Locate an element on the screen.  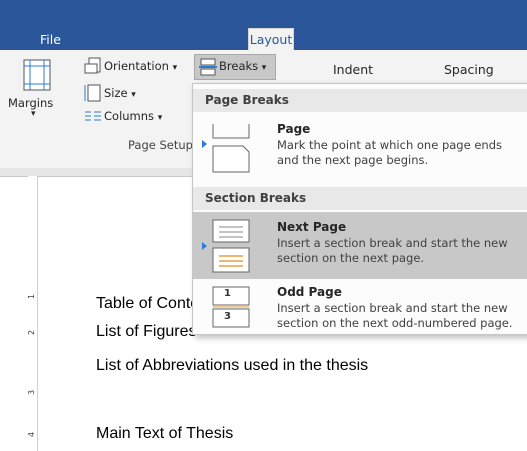
size-button: Size ▾ is located at coordinates (120, 93).